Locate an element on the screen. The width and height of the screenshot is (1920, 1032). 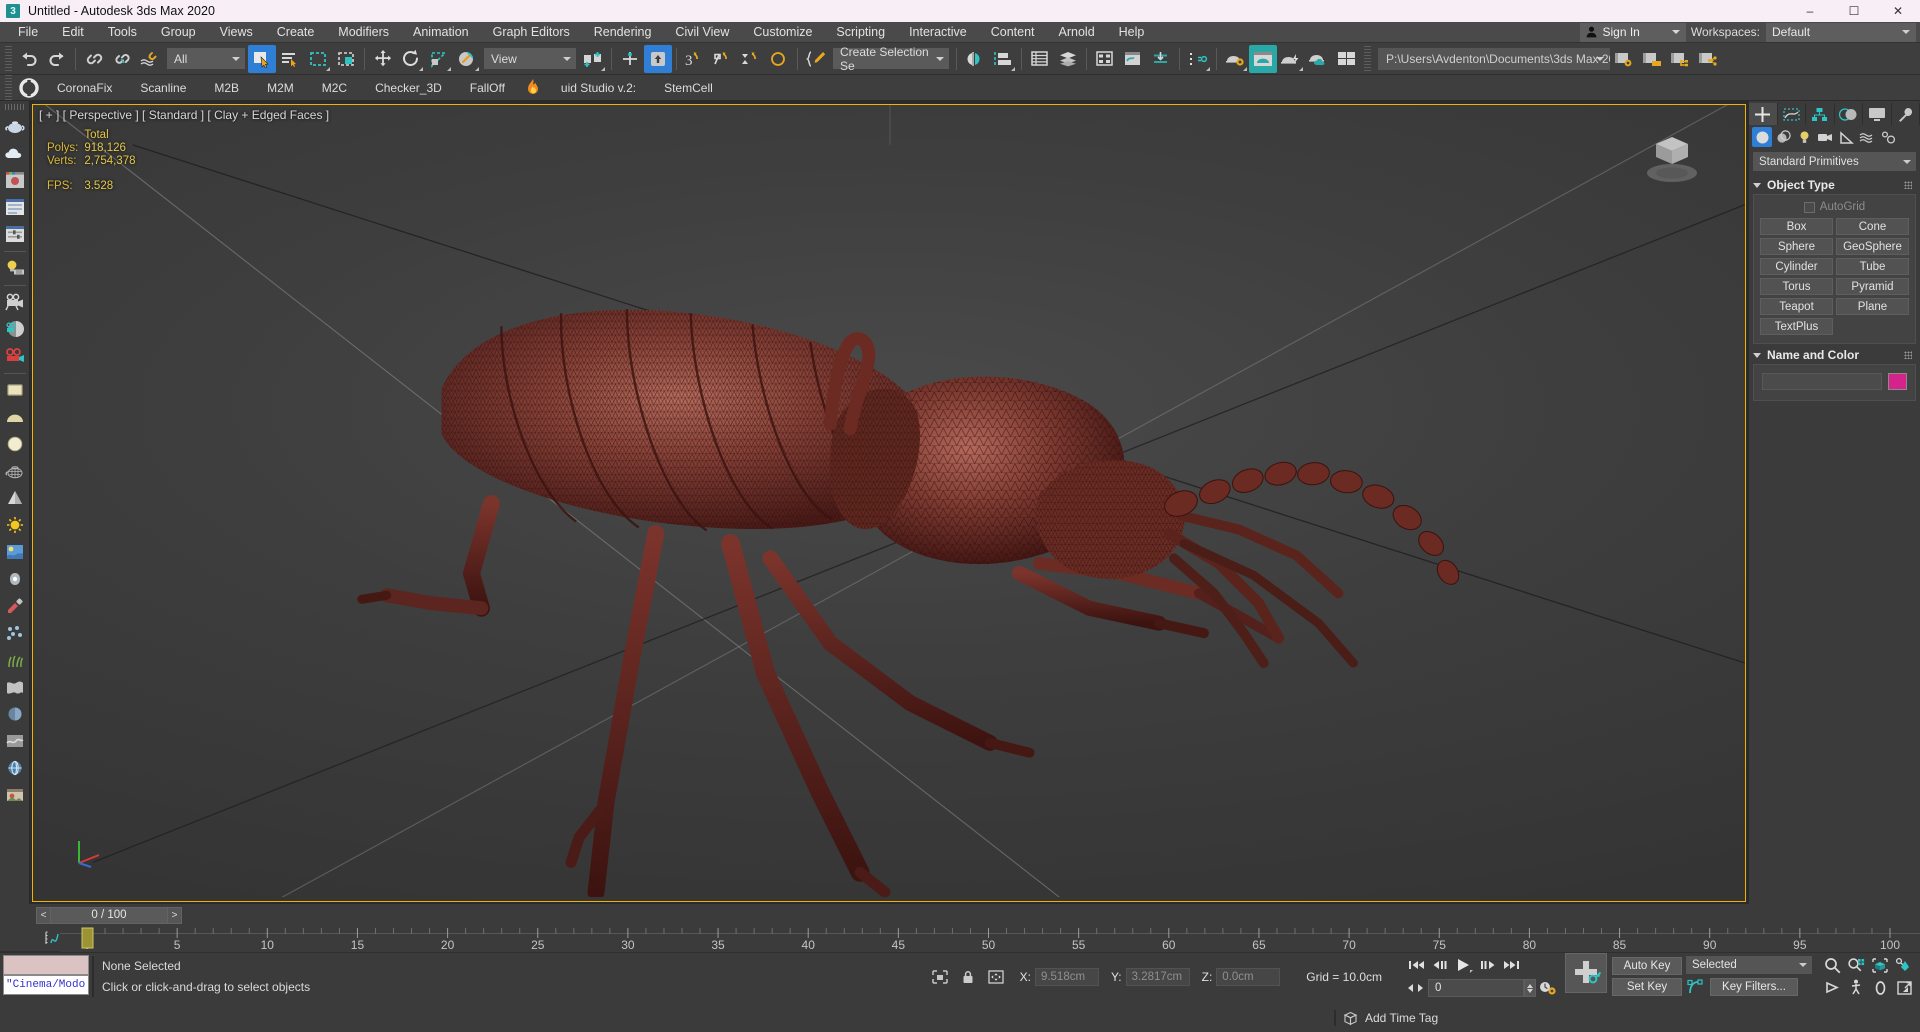
teapot-button: Teapot is located at coordinates (1796, 306).